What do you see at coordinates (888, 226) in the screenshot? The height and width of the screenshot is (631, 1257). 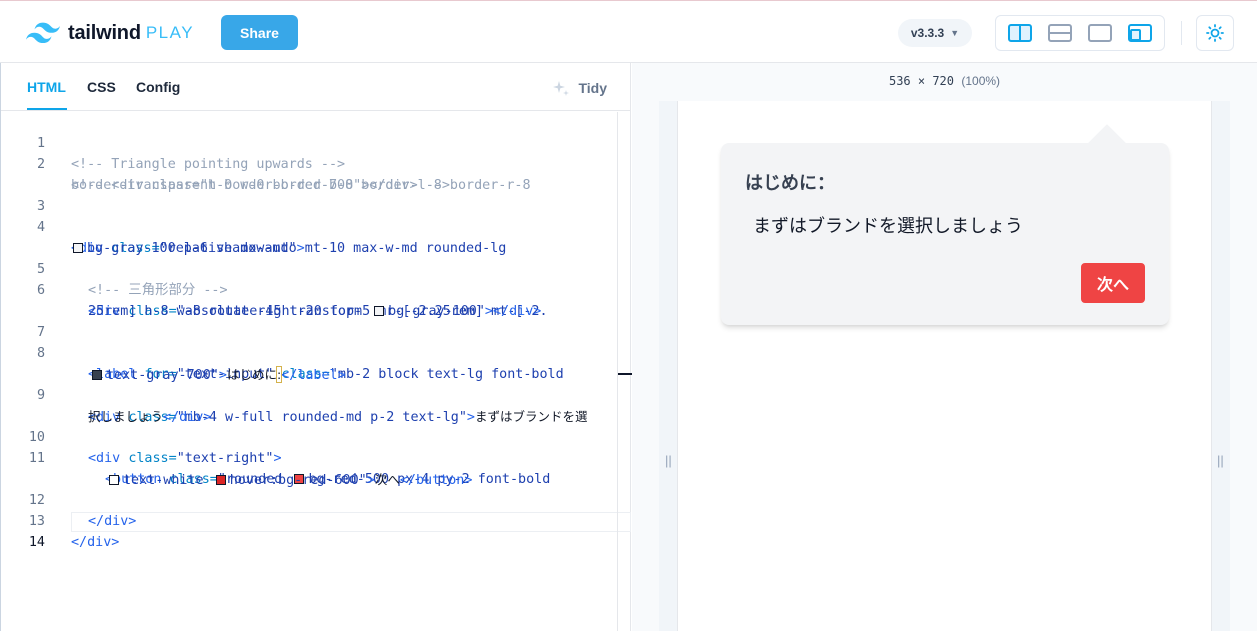 I see `card-body-text: まずはブランドを選択しましょう` at bounding box center [888, 226].